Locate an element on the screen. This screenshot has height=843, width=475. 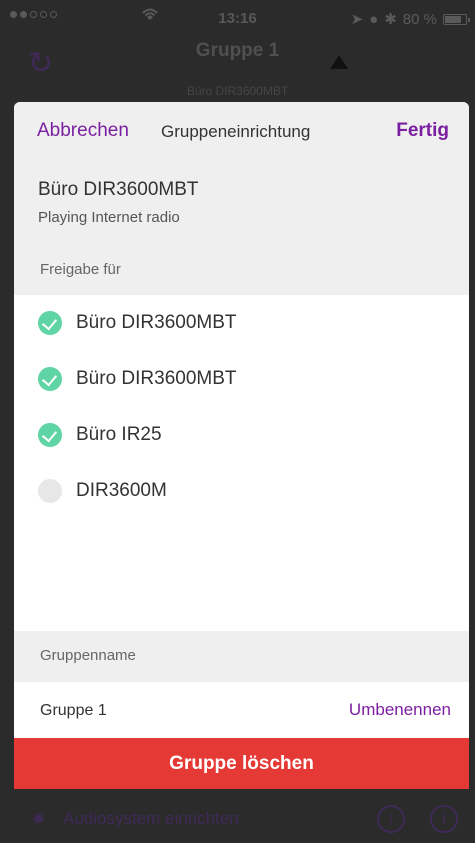
share-item-label: DIR3600M is located at coordinates (121, 490).